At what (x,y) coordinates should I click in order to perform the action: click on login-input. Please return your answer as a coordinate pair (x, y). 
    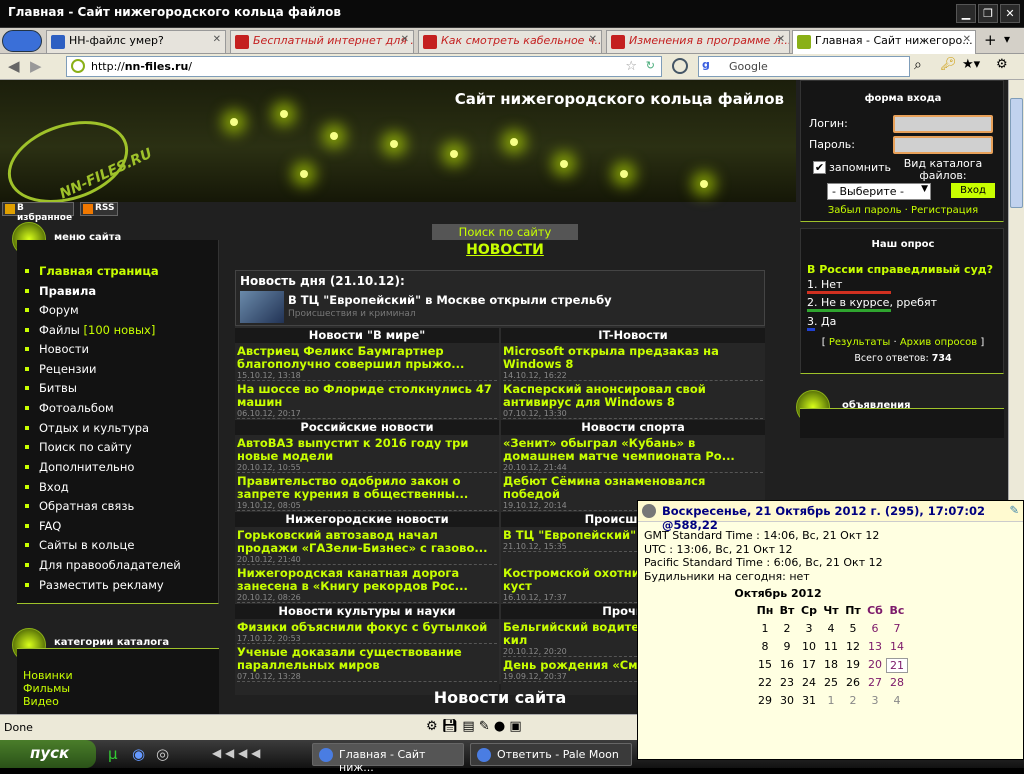
    Looking at the image, I should click on (943, 124).